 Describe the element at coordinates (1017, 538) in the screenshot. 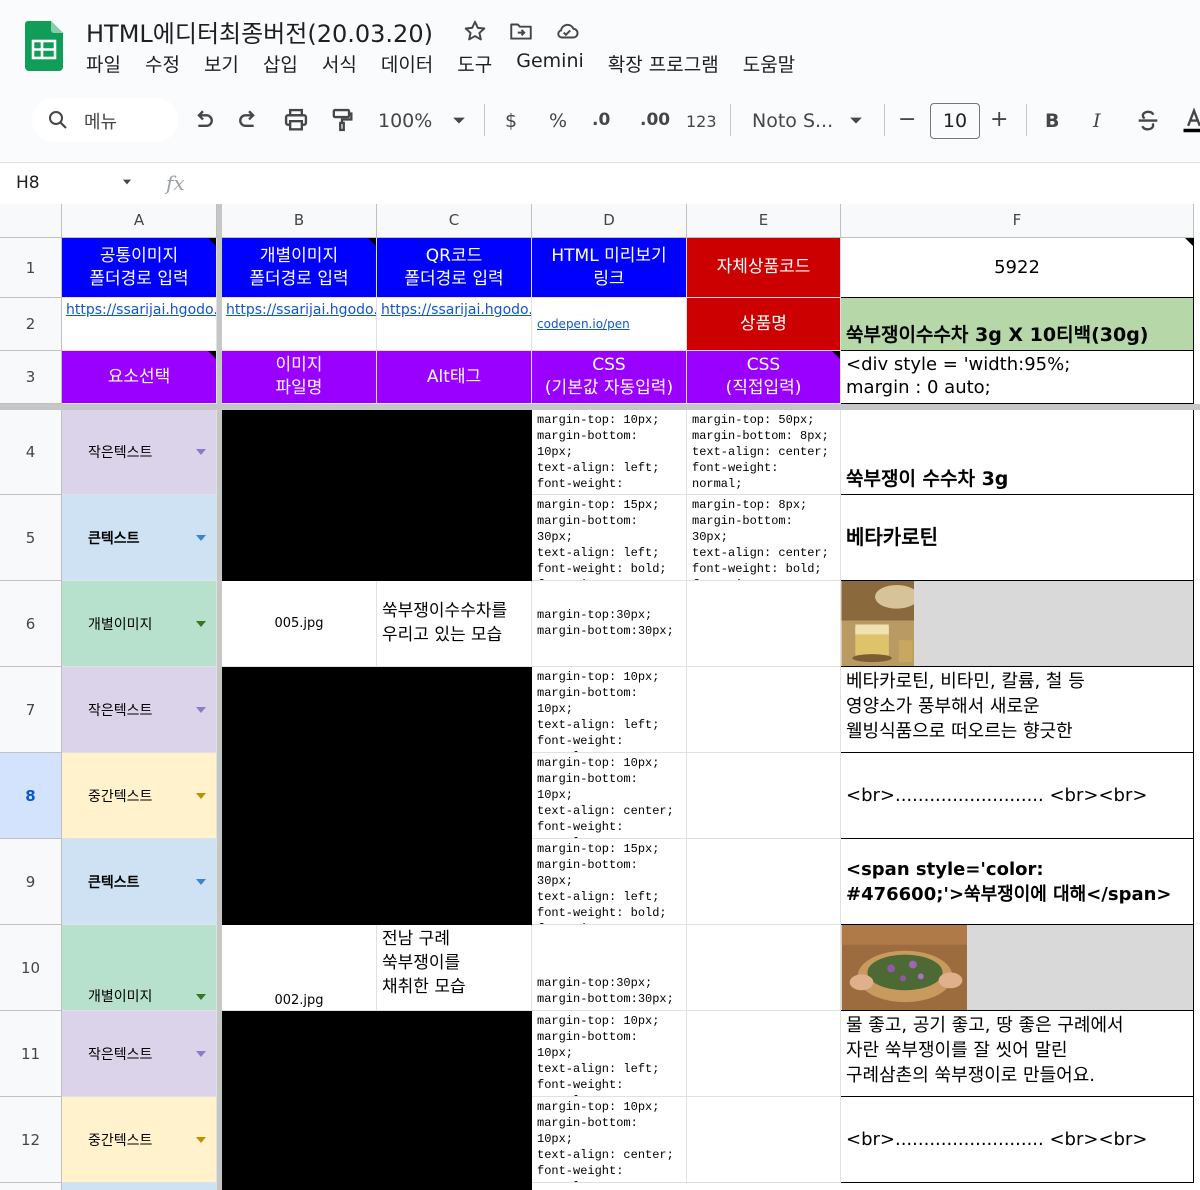

I see `cell-f5: 베타카로틴` at that location.